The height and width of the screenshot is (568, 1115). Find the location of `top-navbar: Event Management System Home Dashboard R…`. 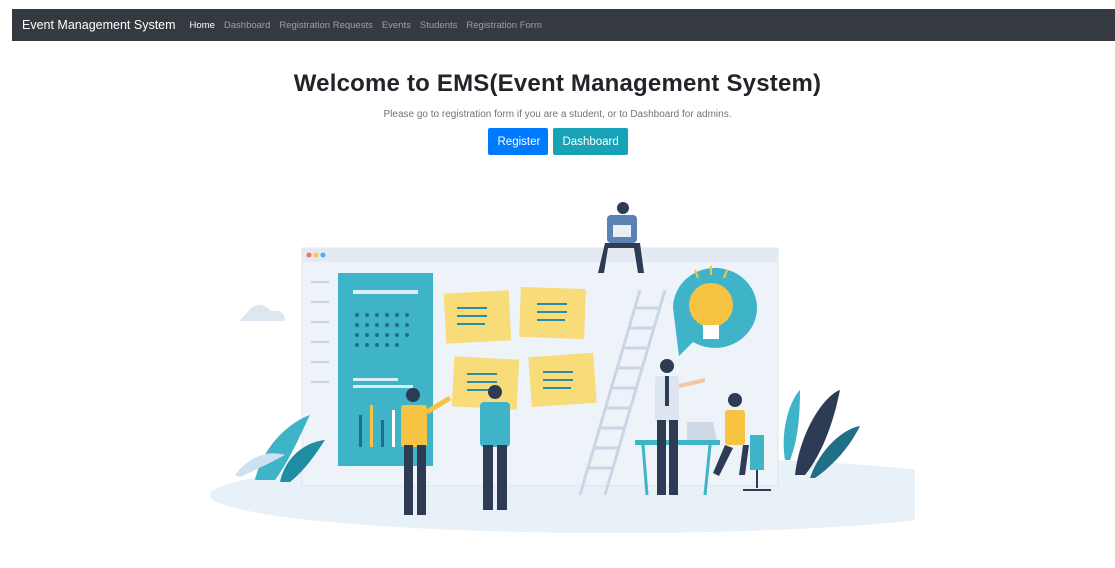

top-navbar: Event Management System Home Dashboard R… is located at coordinates (563, 25).